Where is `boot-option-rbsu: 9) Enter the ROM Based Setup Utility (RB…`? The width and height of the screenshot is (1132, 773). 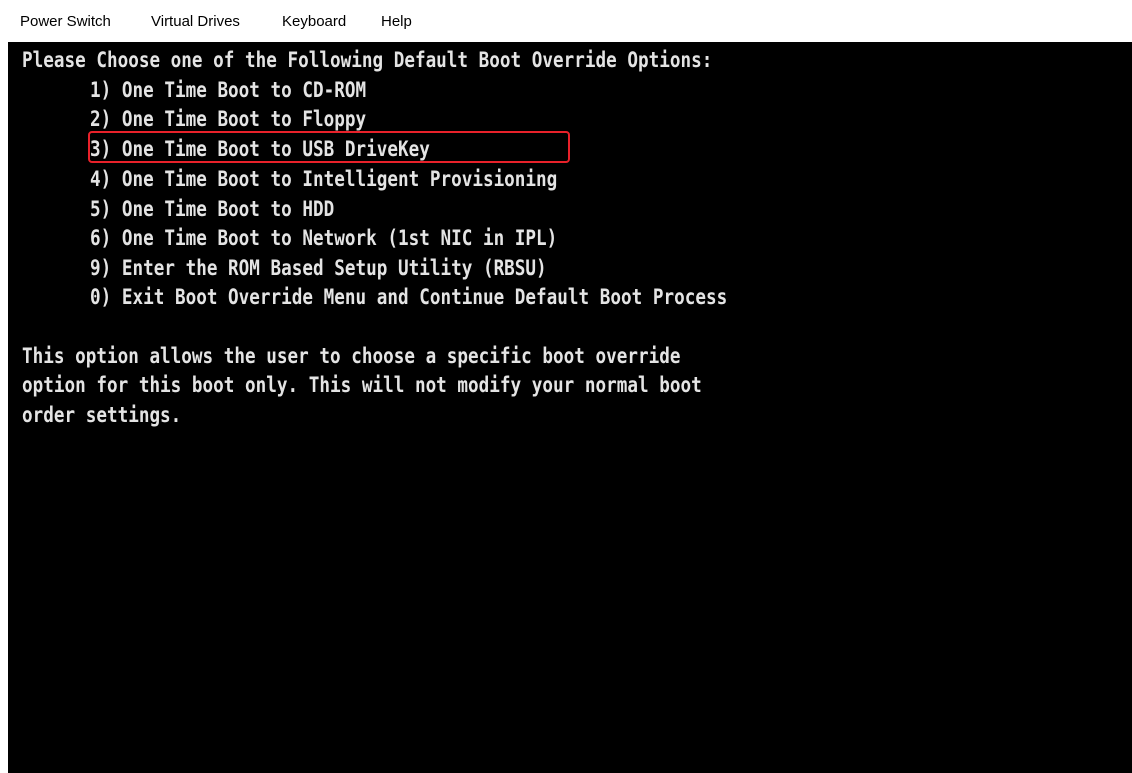
boot-option-rbsu: 9) Enter the ROM Based Setup Utility (RB… is located at coordinates (318, 268).